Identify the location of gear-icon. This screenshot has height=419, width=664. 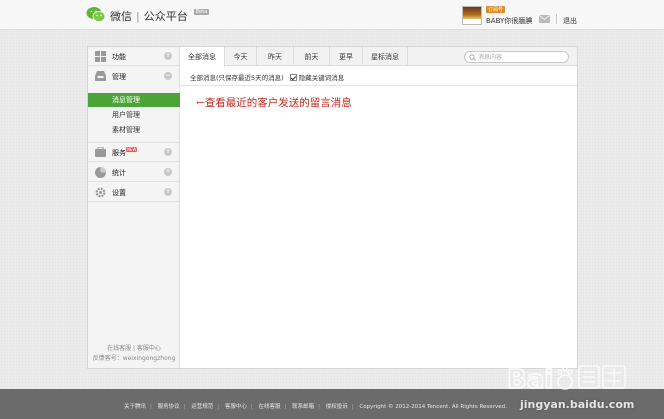
(100, 192).